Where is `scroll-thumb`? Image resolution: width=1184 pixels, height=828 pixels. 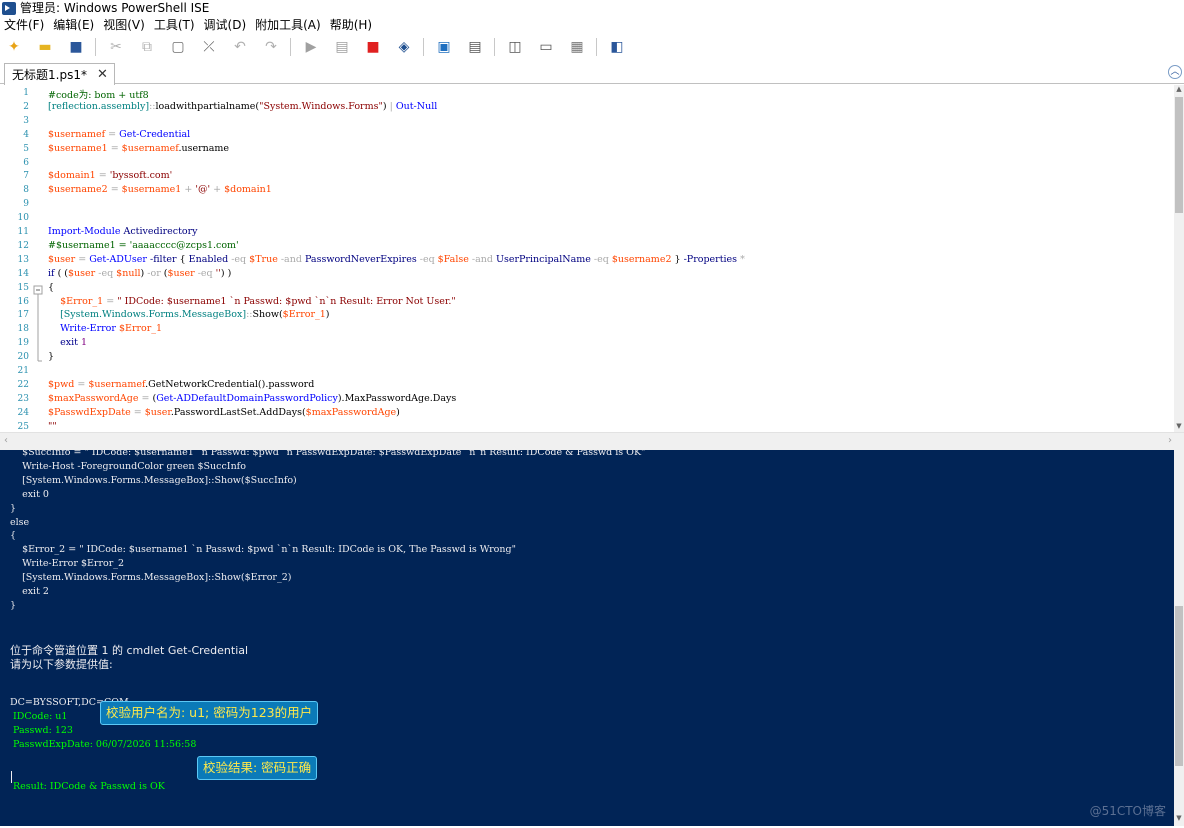 scroll-thumb is located at coordinates (1179, 155).